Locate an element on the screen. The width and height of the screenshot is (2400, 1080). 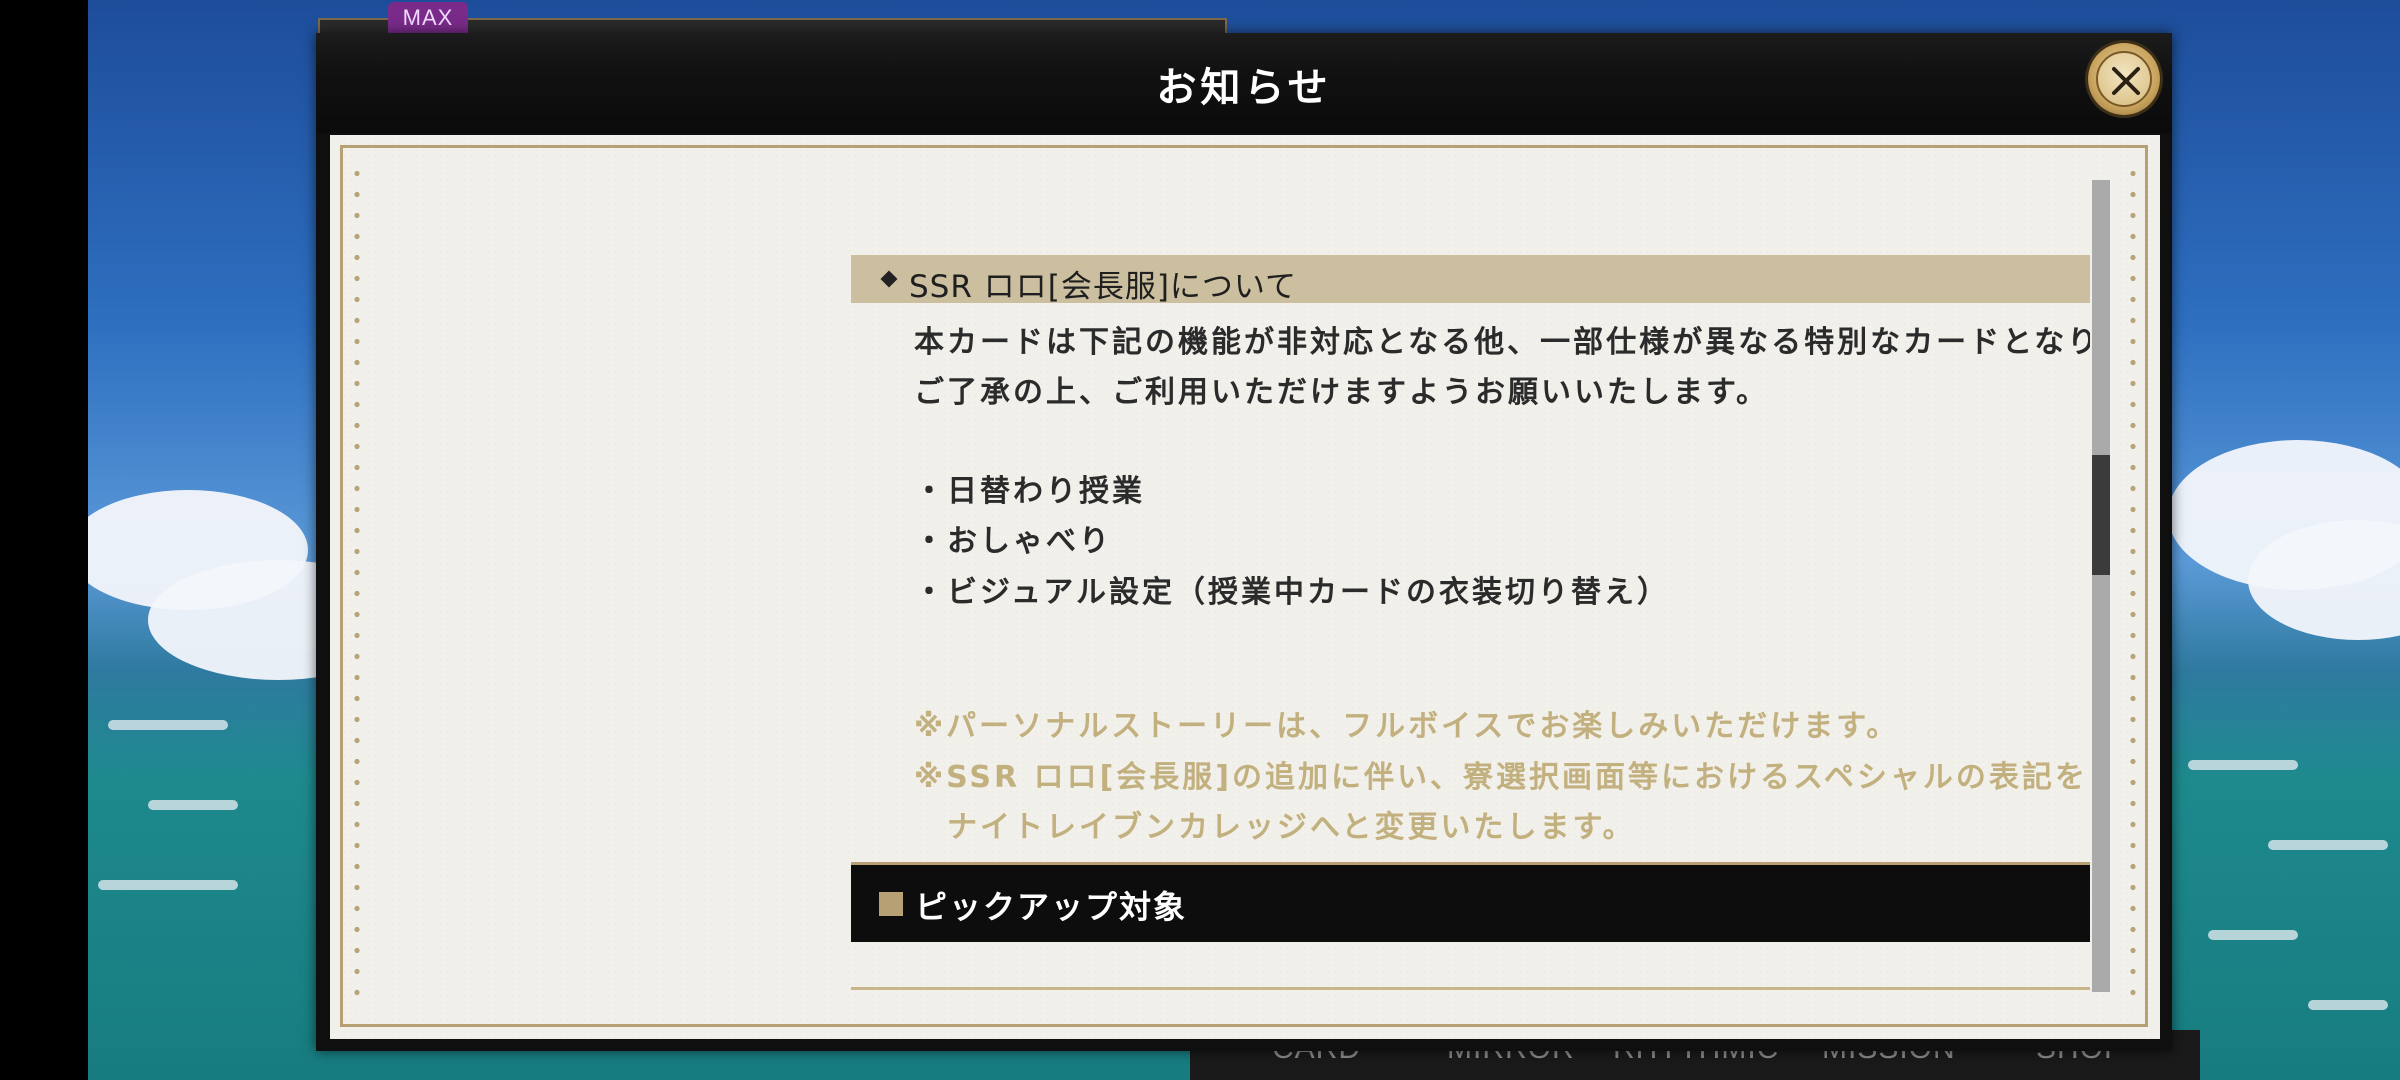
close-icon is located at coordinates (2124, 79).